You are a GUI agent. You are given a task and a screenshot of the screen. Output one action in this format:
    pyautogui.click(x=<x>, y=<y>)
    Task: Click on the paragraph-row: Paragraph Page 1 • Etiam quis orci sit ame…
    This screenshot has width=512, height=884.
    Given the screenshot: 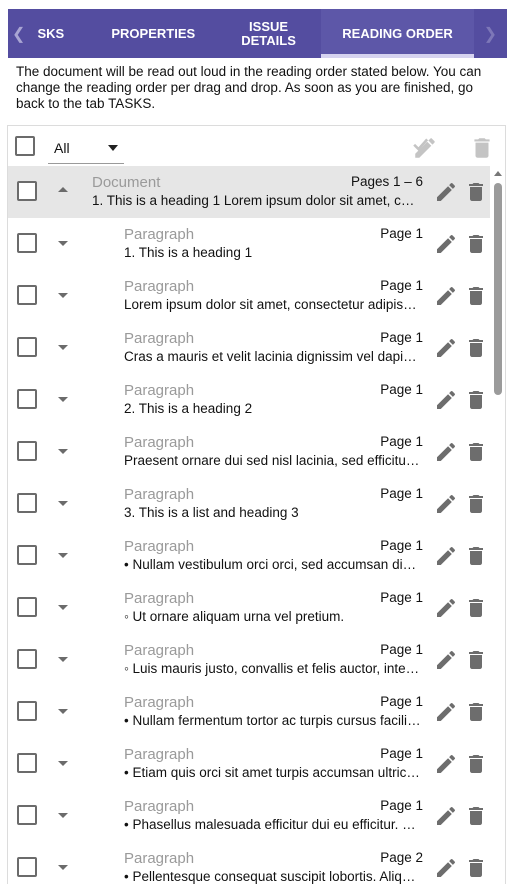 What is the action you would take?
    pyautogui.click(x=249, y=764)
    